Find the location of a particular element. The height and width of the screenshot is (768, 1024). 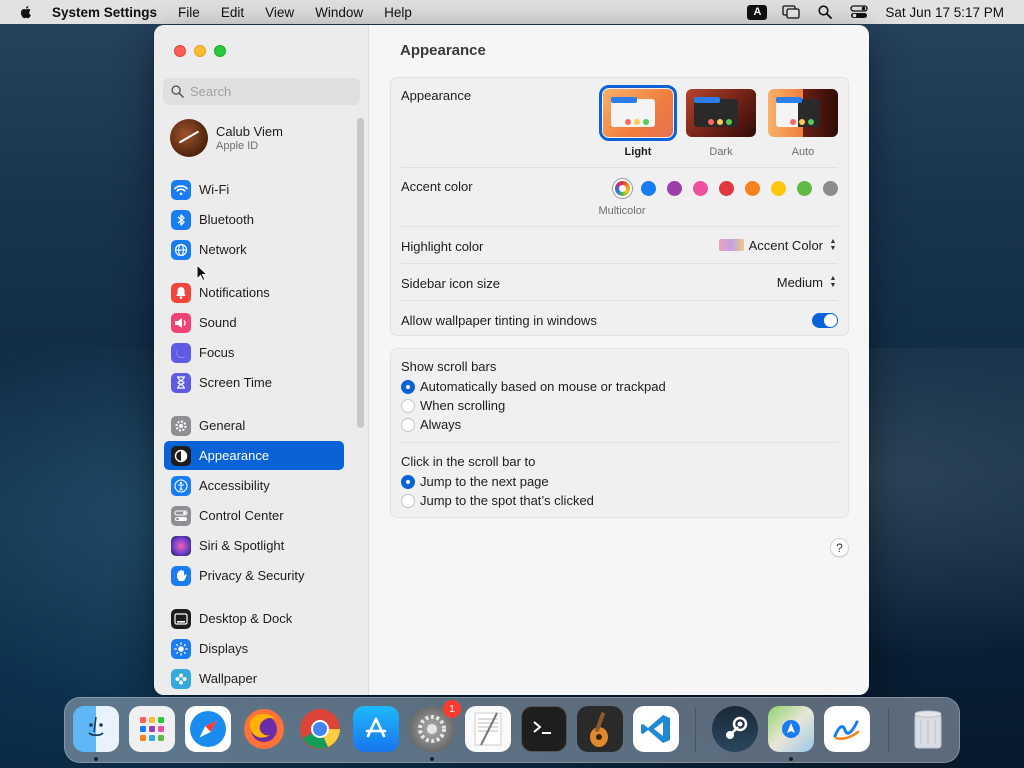

scroll-when-scrolling-label: When scrolling is located at coordinates (462, 405).